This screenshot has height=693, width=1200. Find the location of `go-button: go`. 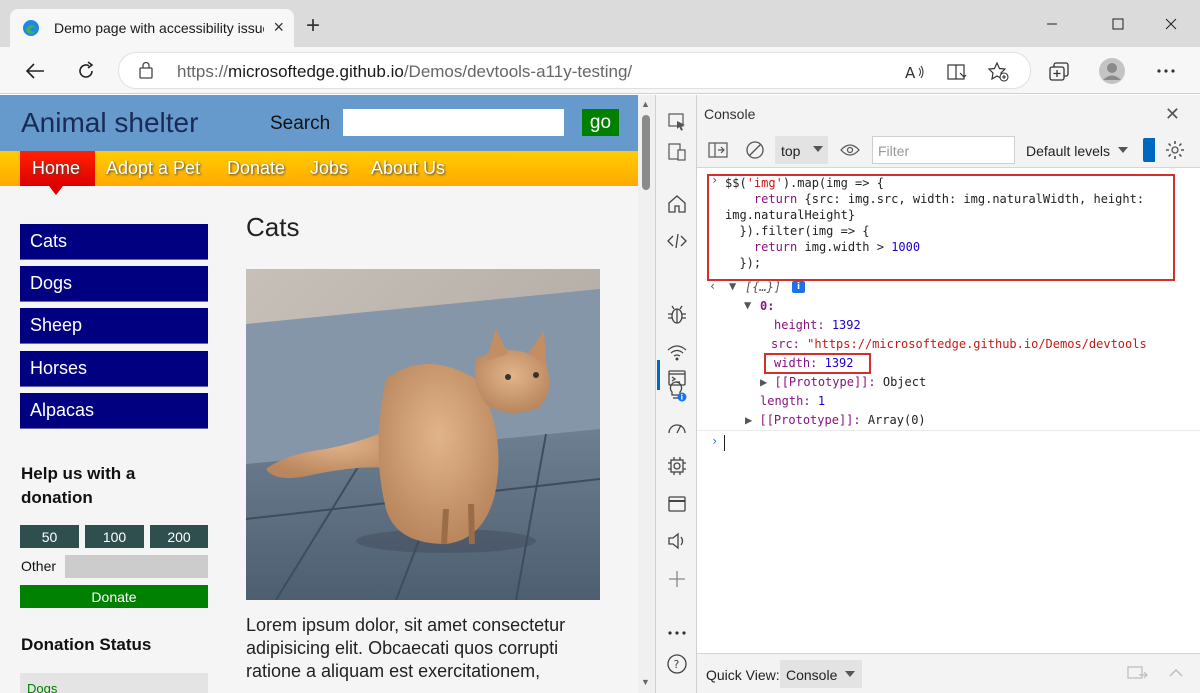

go-button: go is located at coordinates (600, 122).